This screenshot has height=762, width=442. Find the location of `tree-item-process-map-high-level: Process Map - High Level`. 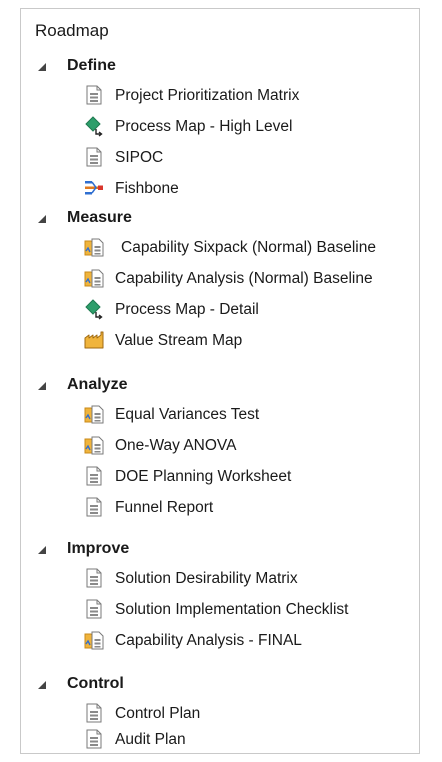

tree-item-process-map-high-level: Process Map - High Level is located at coordinates (220, 127).